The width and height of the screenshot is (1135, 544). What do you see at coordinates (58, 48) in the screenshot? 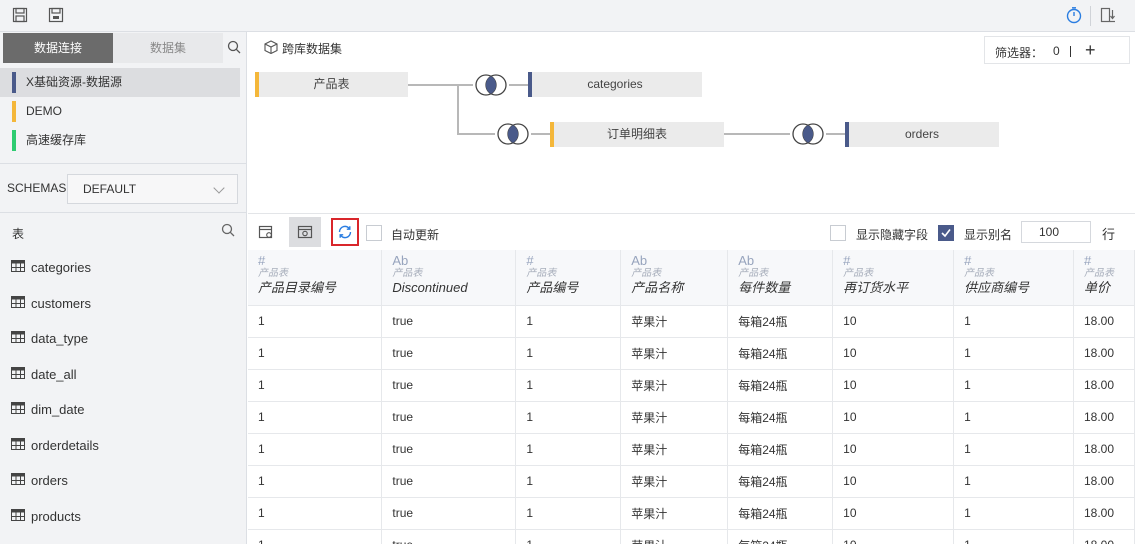
I see `tab-data-connection: 数据连接` at bounding box center [58, 48].